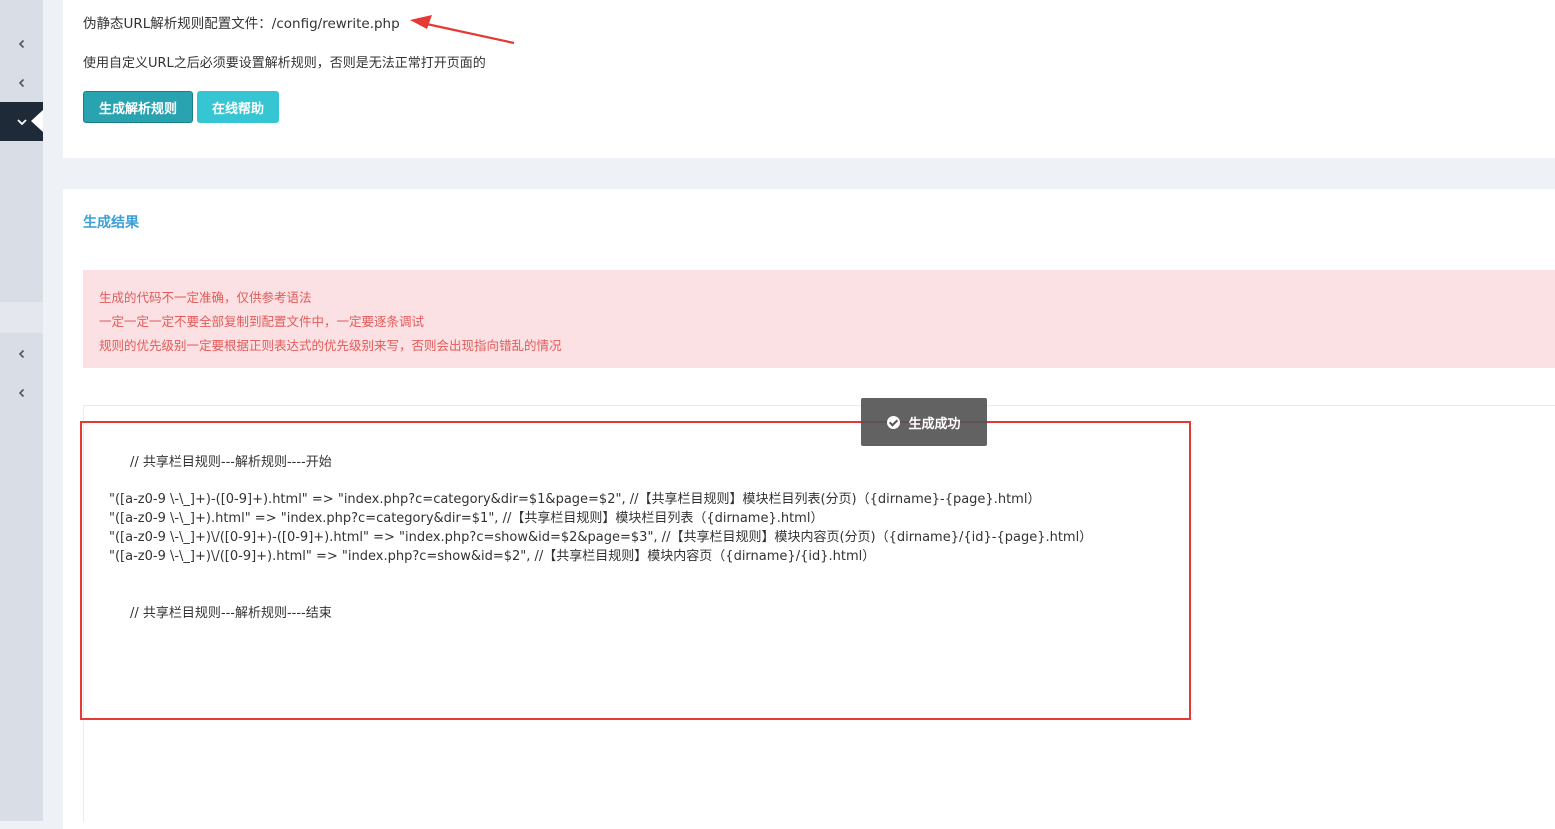  Describe the element at coordinates (205, 297) in the screenshot. I see `alert-line: 生成的代码不一定准确，仅供参考语法` at that location.